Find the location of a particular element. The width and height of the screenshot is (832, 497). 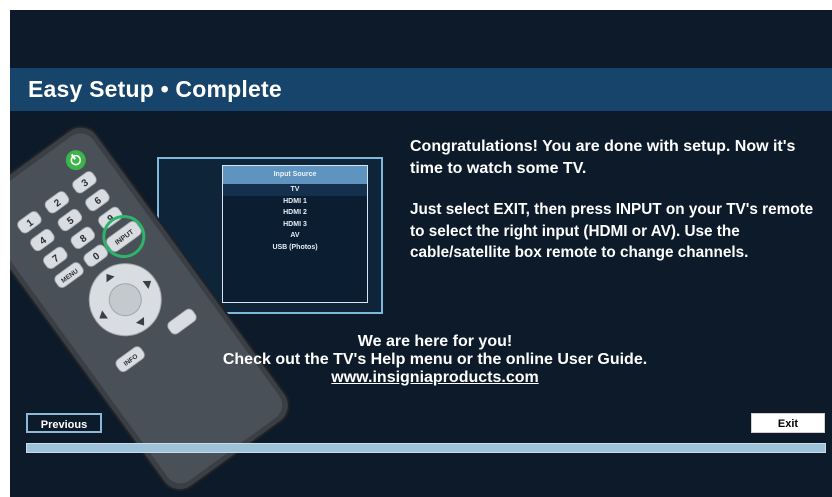

setup-progress-bar is located at coordinates (426, 448).